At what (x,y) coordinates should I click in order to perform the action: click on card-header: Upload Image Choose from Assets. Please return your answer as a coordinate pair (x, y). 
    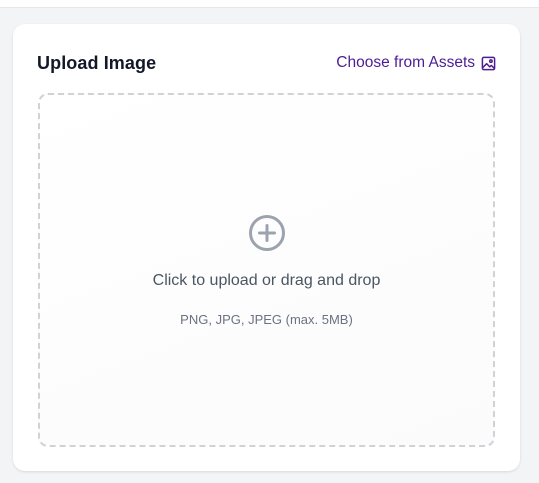
    Looking at the image, I should click on (266, 63).